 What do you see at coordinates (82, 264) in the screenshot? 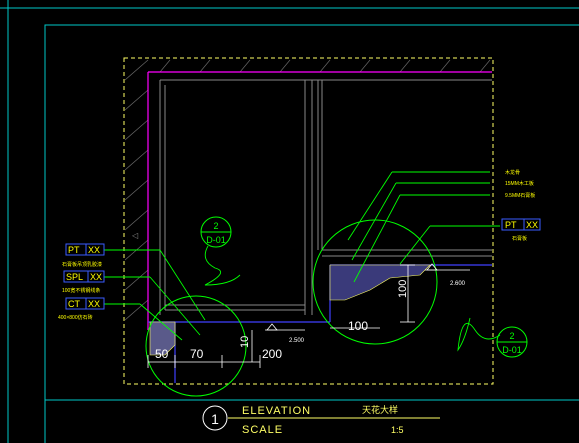
I see `left-tag-0-note: 石膏板吊顶乳胶漆` at bounding box center [82, 264].